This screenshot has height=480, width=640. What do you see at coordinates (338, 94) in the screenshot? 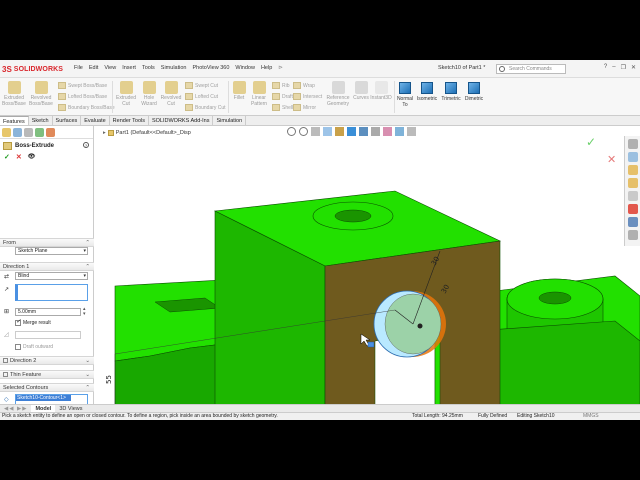
I see `reference-geometry-button: Reference Geometry` at bounding box center [338, 94].